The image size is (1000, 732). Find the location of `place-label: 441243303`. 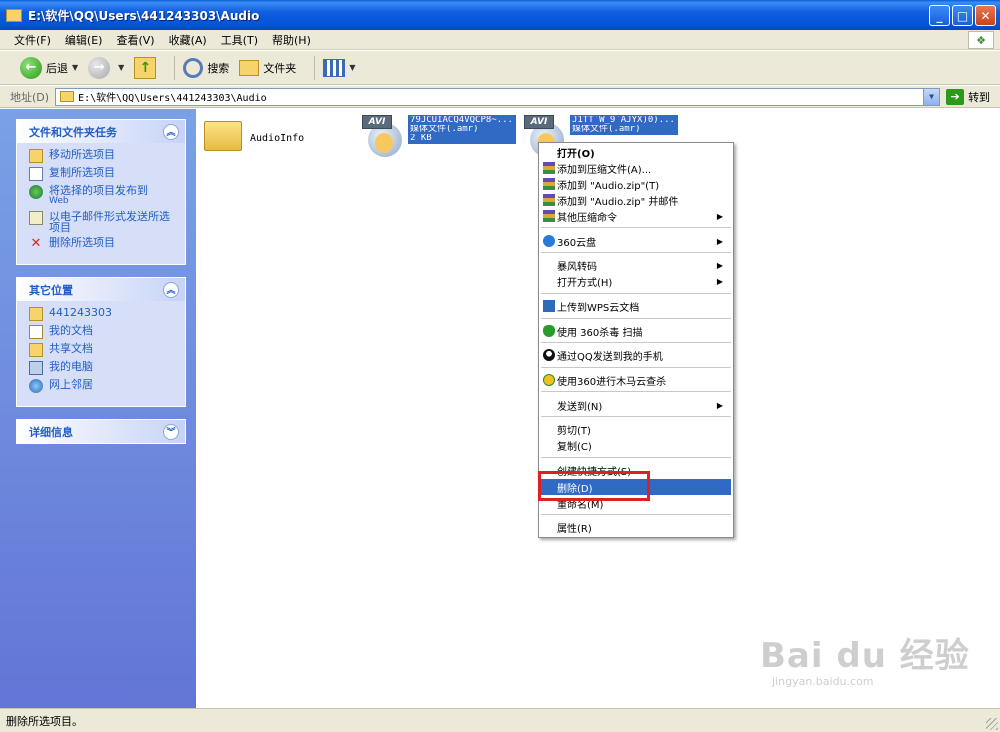

place-label: 441243303 is located at coordinates (80, 312).